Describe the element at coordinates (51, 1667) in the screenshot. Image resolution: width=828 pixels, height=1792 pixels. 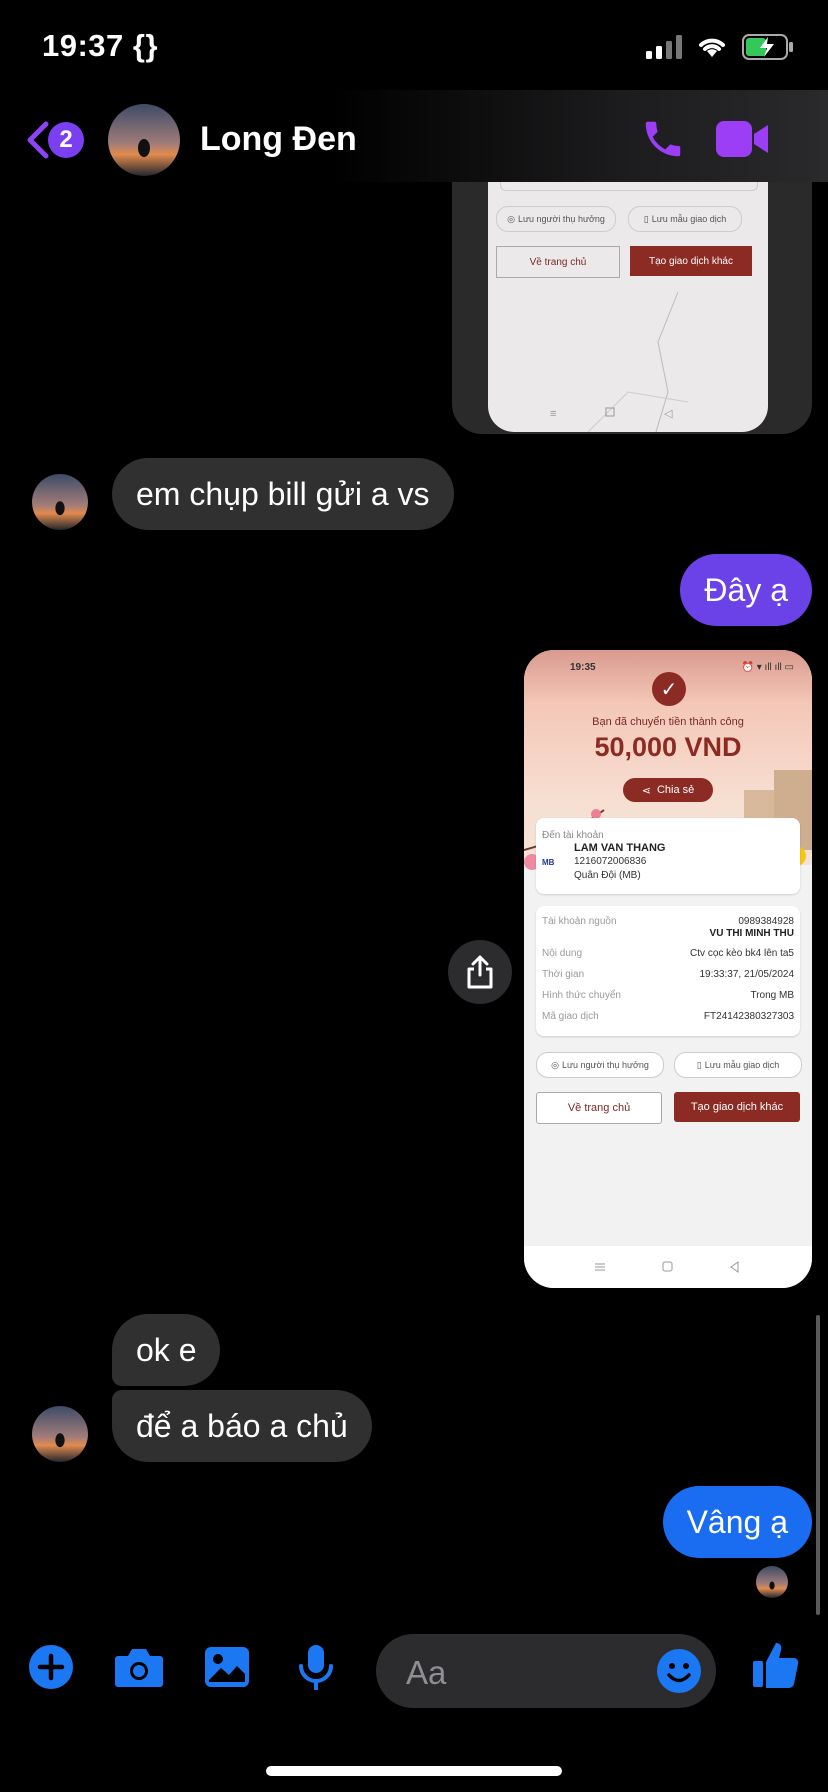
I see `plus-circle-icon` at that location.